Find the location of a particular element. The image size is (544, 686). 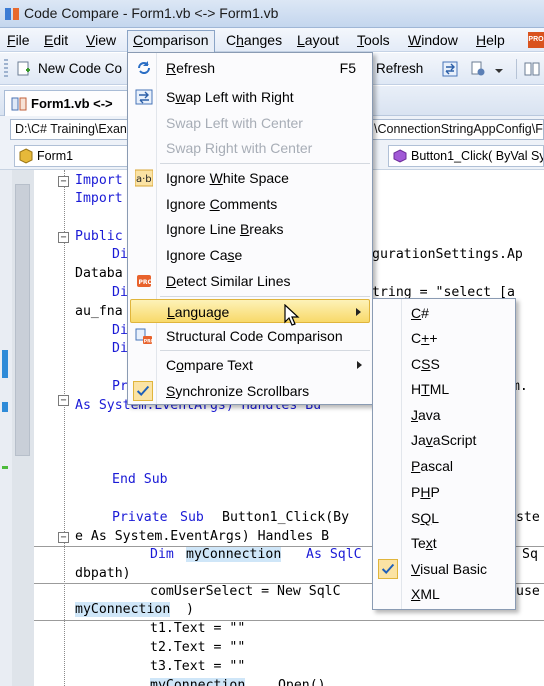

menu-item-refresh: Refresh F5 is located at coordinates (250, 68).